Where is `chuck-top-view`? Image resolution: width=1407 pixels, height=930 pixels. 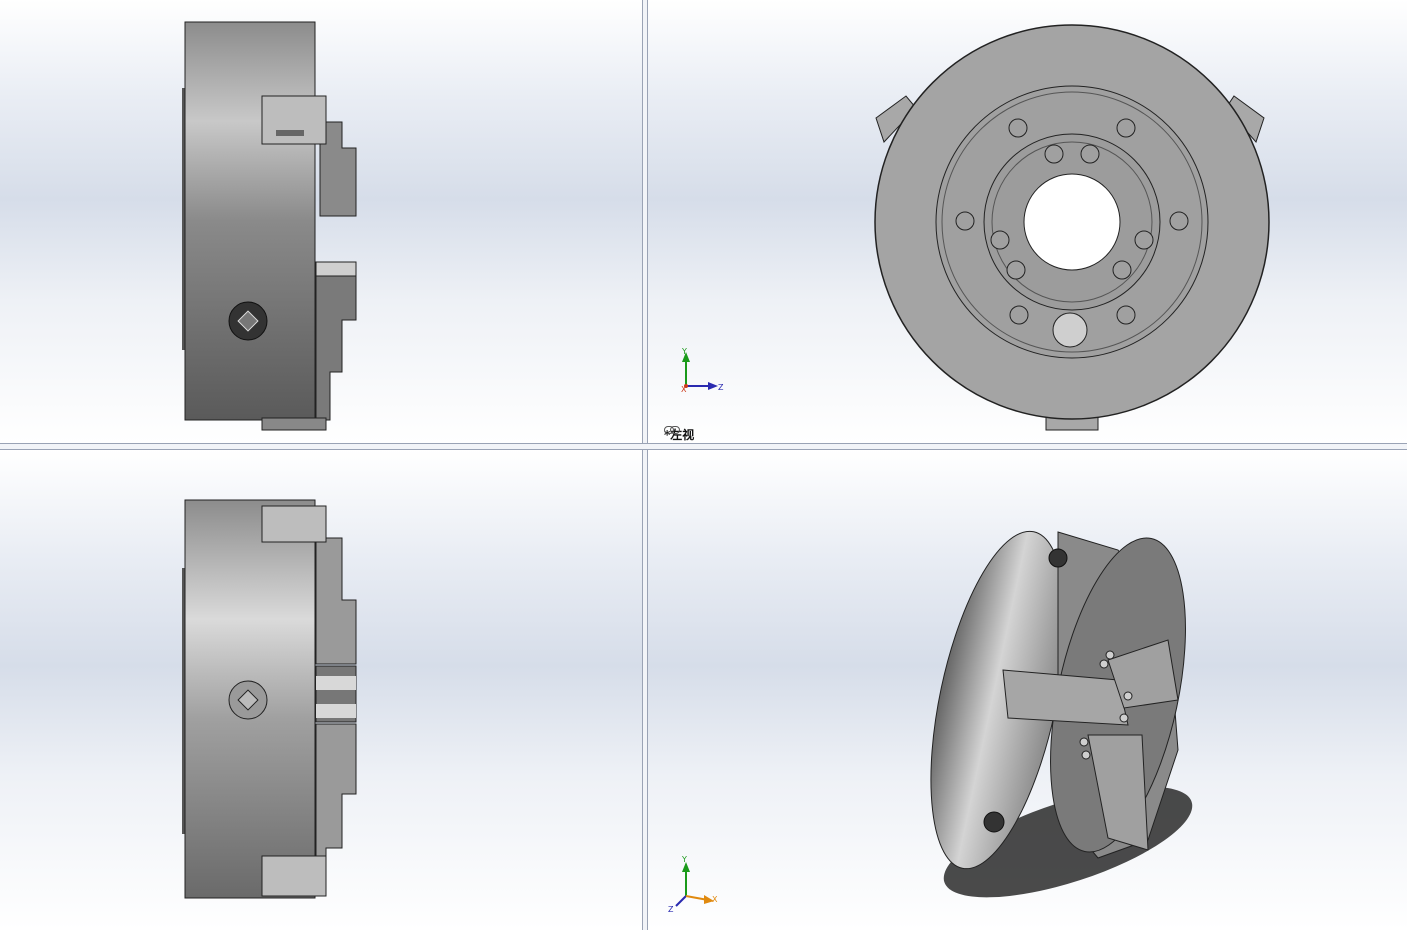 chuck-top-view is located at coordinates (269, 699).